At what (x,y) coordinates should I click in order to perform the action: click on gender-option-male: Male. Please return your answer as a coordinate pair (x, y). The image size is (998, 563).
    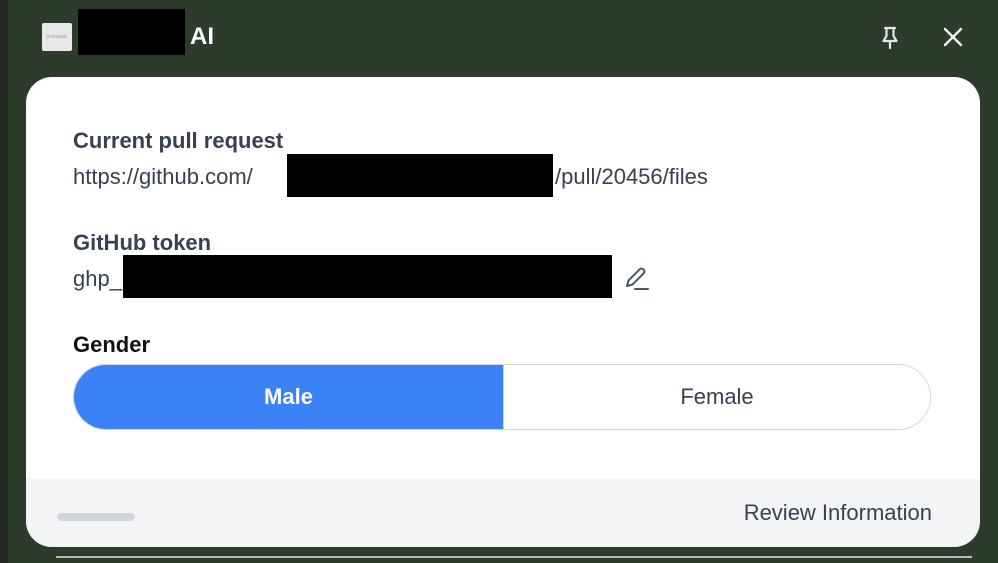
    Looking at the image, I should click on (288, 397).